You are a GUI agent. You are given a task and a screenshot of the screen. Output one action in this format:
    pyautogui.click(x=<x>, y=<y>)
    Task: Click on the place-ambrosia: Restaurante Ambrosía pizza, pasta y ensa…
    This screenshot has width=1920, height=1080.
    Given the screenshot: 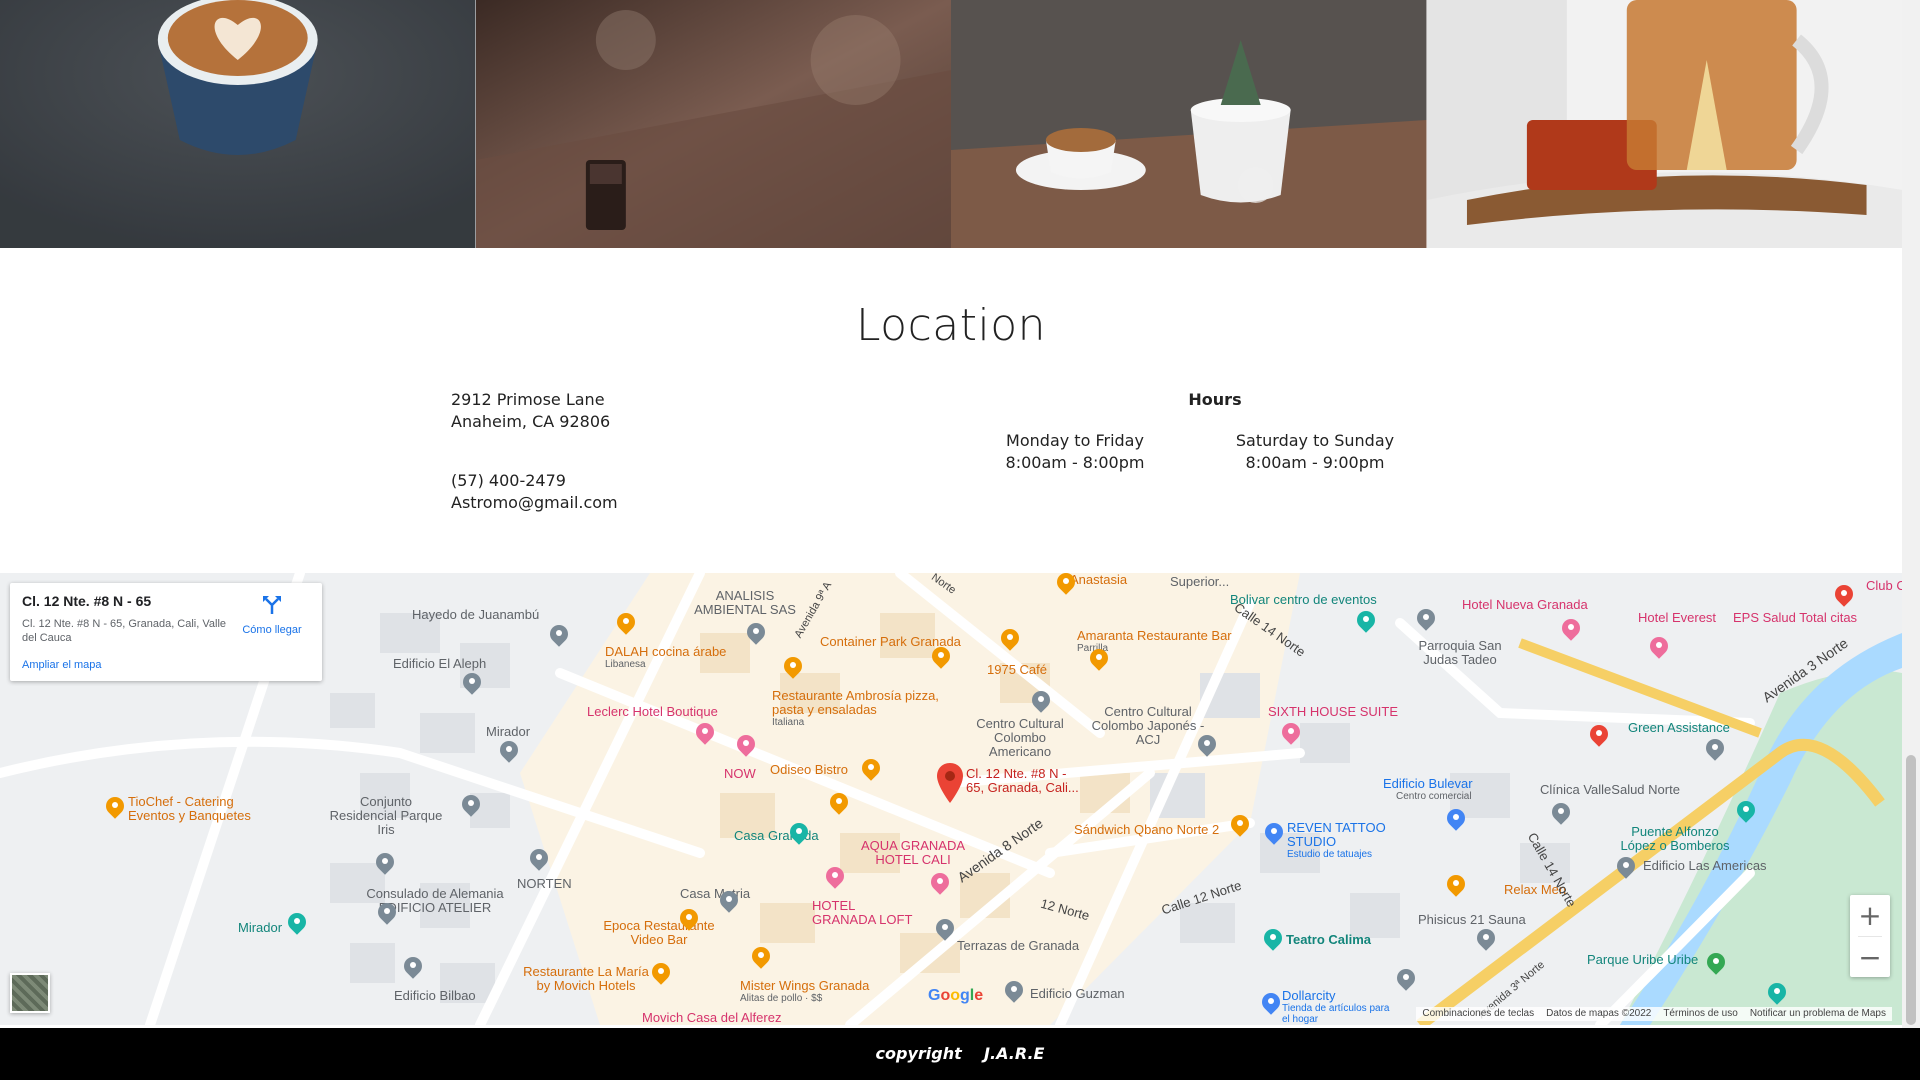 What is the action you would take?
    pyautogui.click(x=857, y=703)
    